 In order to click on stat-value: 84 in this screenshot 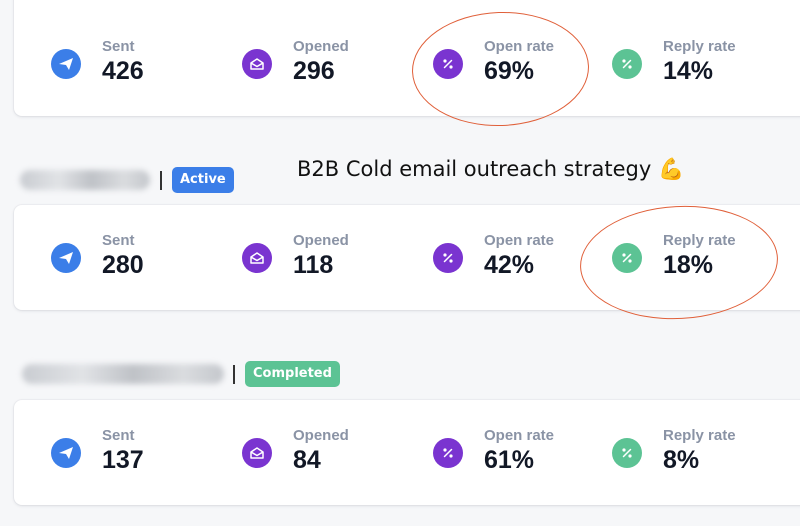, I will do `click(307, 460)`.